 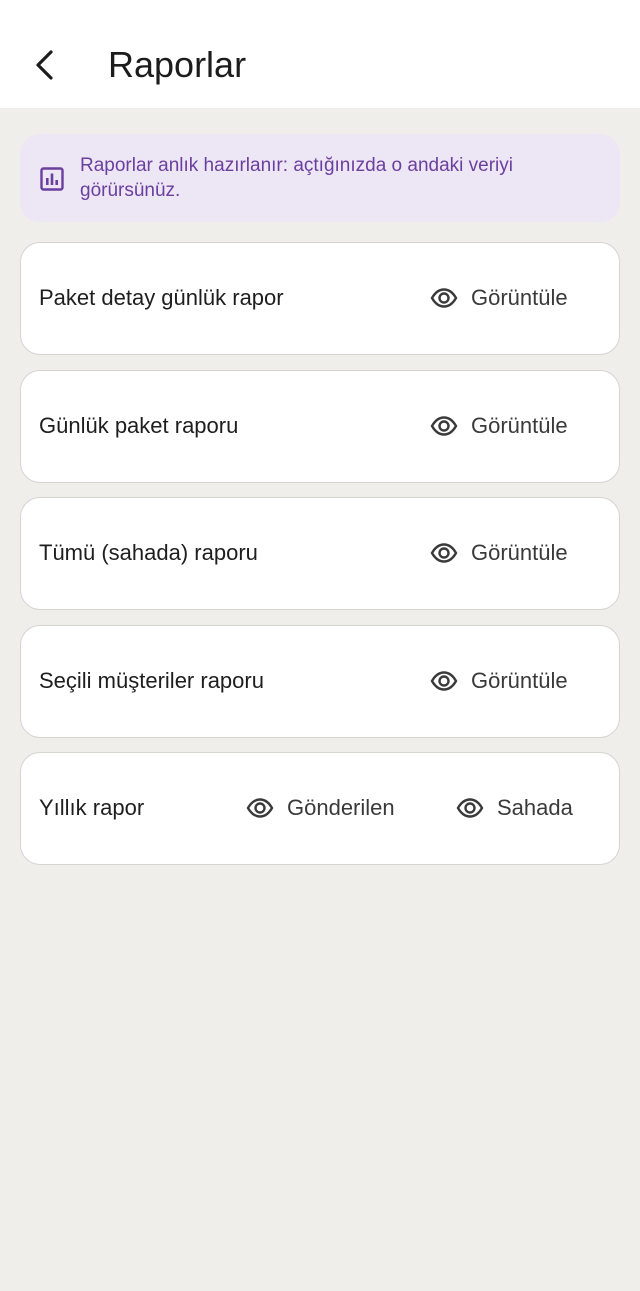 I want to click on page-title: Raporlar, so click(x=177, y=64).